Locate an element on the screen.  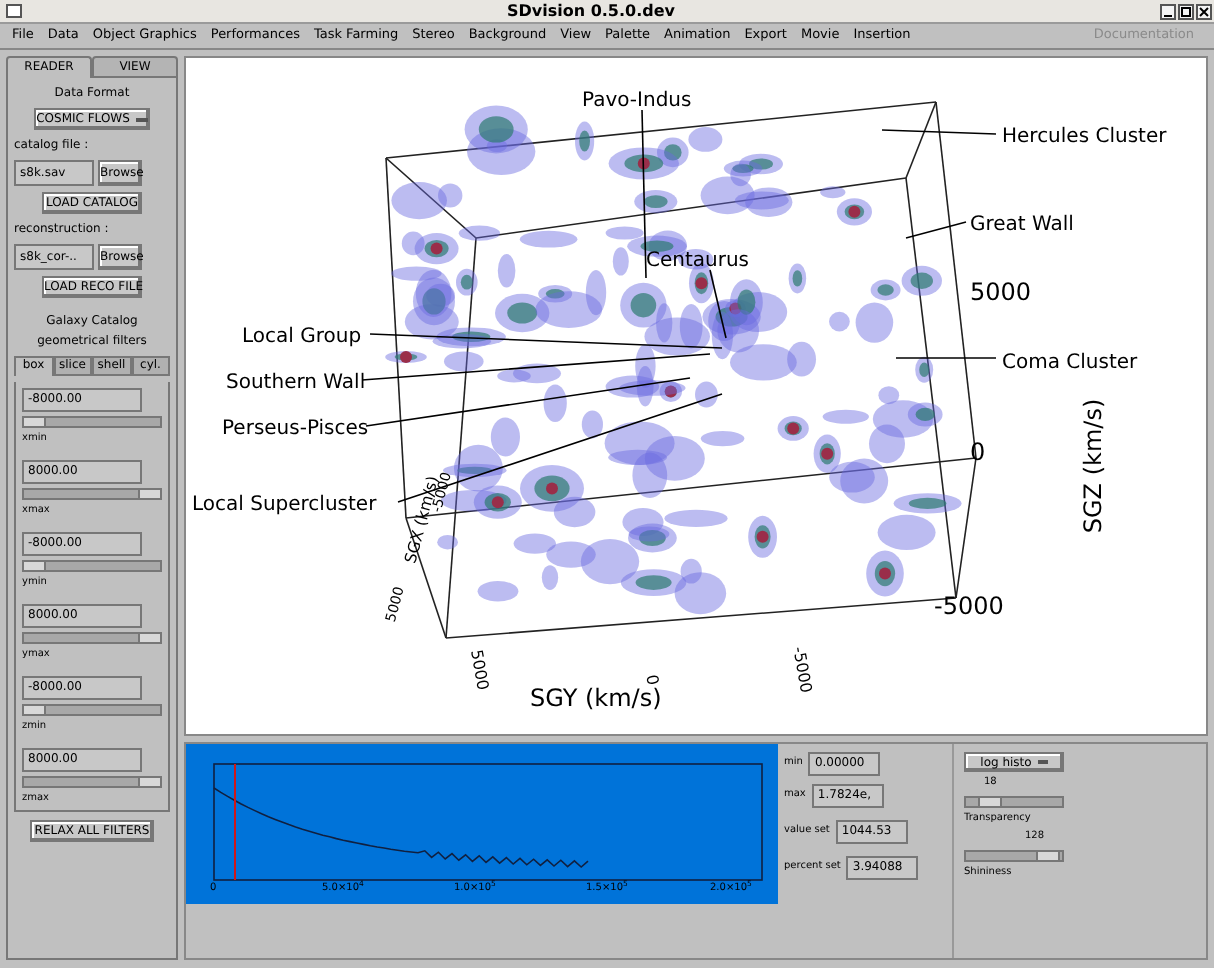
close-icon is located at coordinates (1204, 11).